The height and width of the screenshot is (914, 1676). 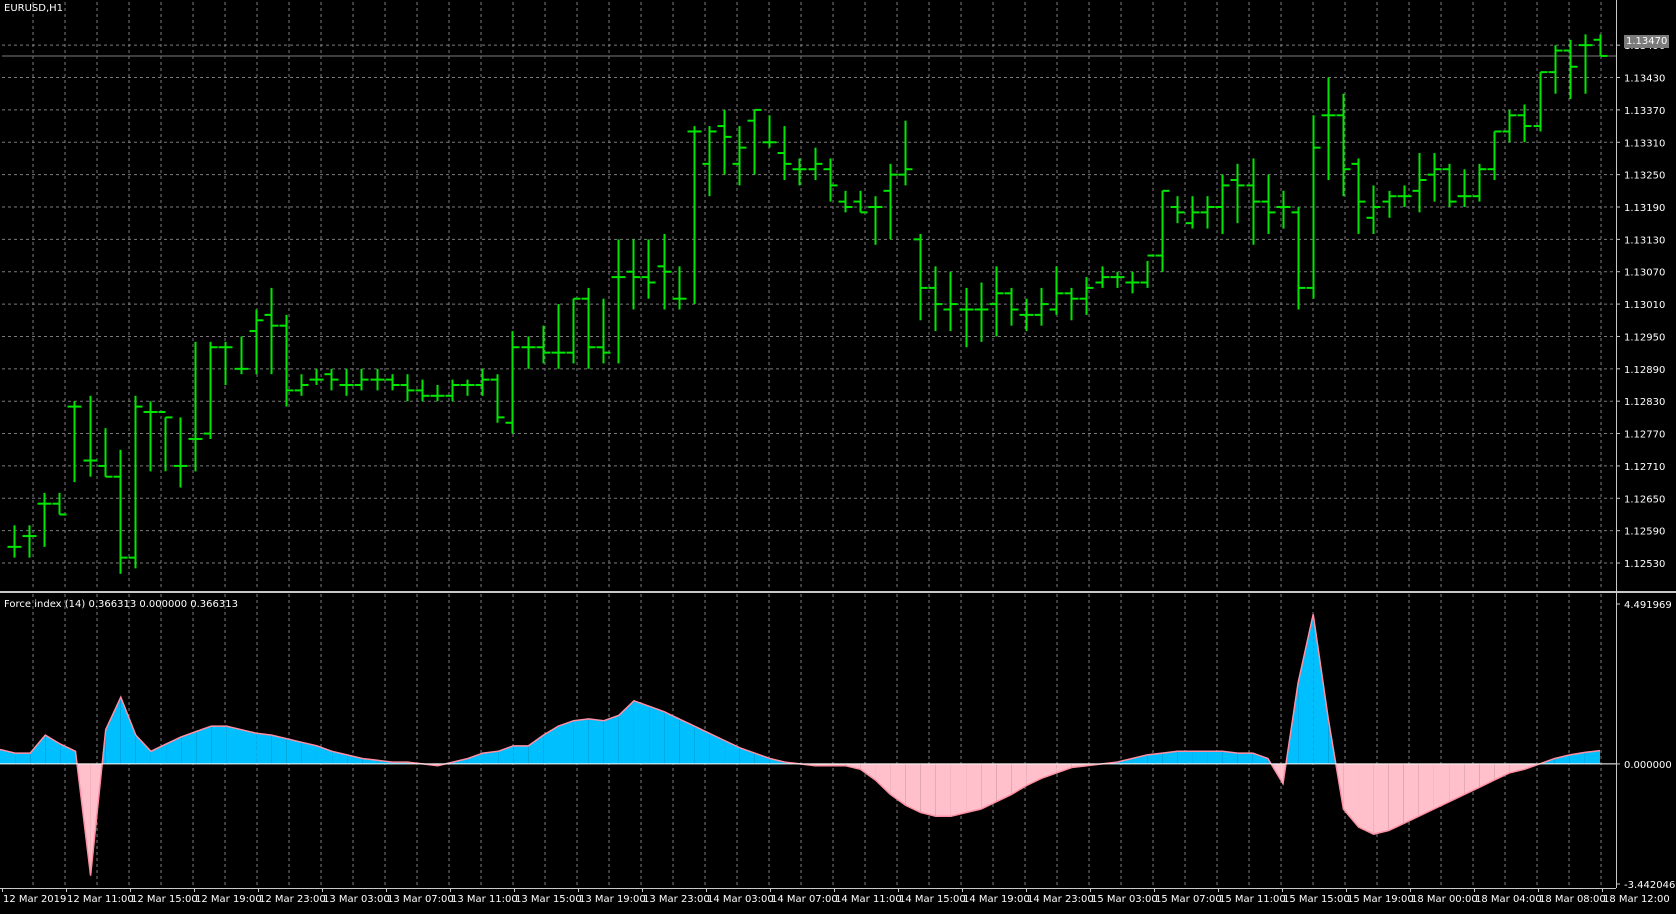 I want to click on price-tick-label: 1.13010, so click(x=1644, y=305).